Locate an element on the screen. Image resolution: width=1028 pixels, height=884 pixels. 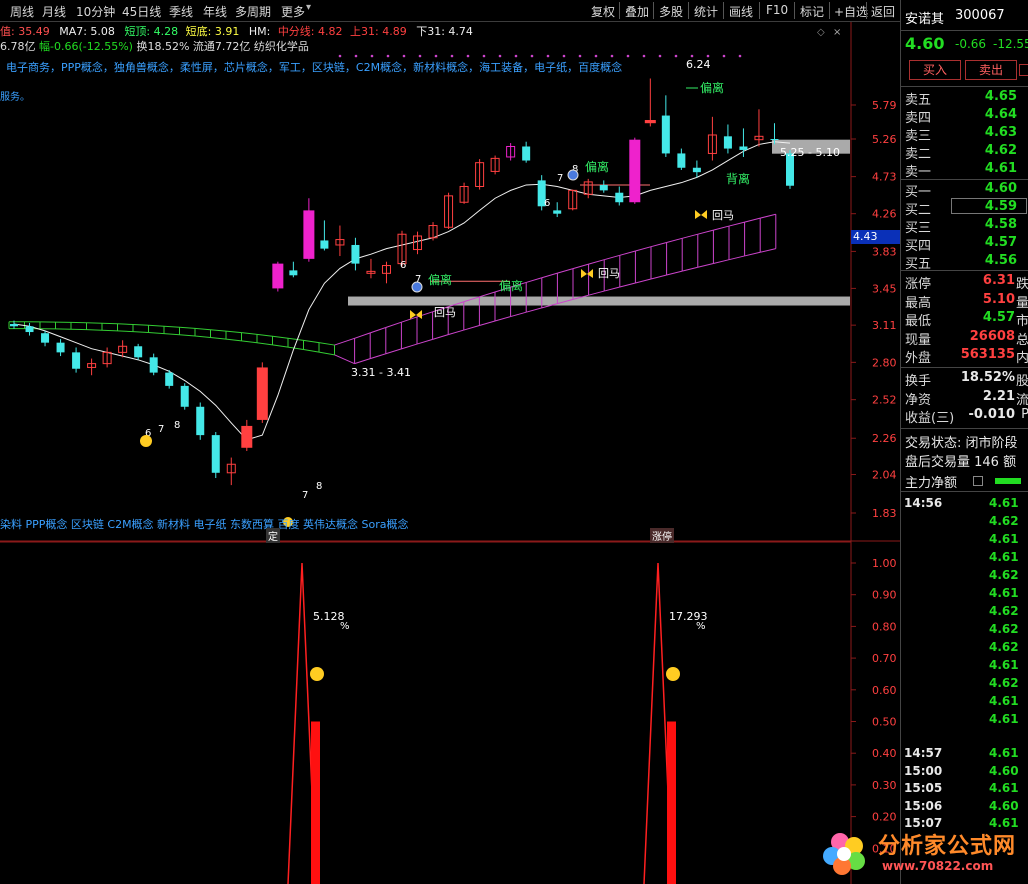
buy-button: 买入 is located at coordinates (935, 70).